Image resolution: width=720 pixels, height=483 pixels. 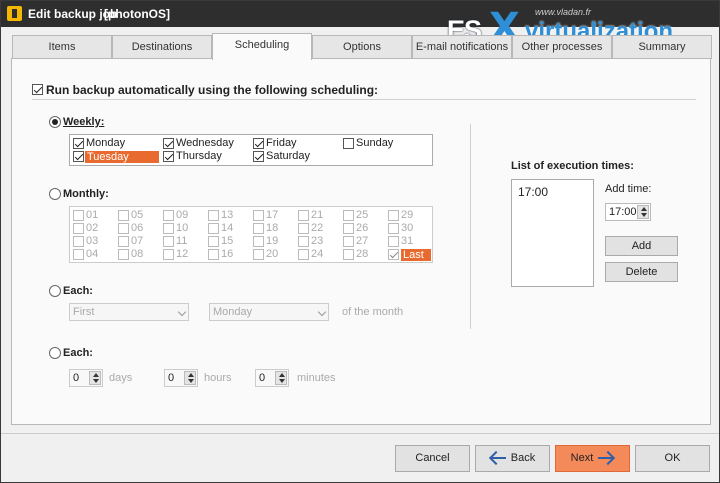 I want to click on add-time-button: Add, so click(x=641, y=246).